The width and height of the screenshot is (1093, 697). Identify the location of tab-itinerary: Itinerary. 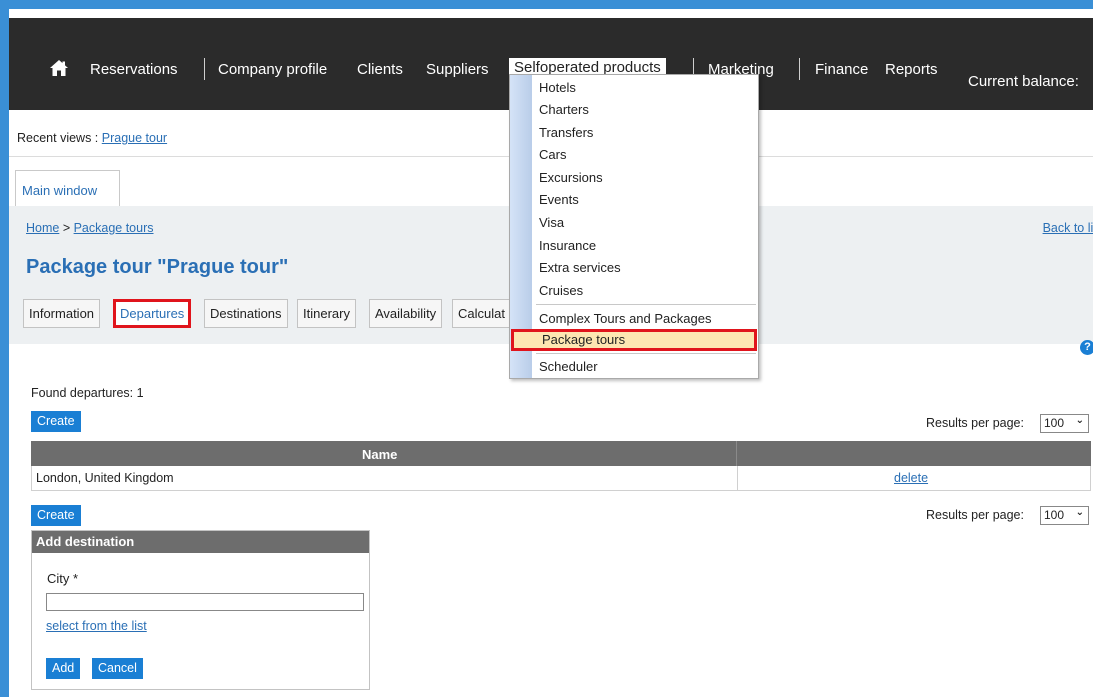
(326, 313).